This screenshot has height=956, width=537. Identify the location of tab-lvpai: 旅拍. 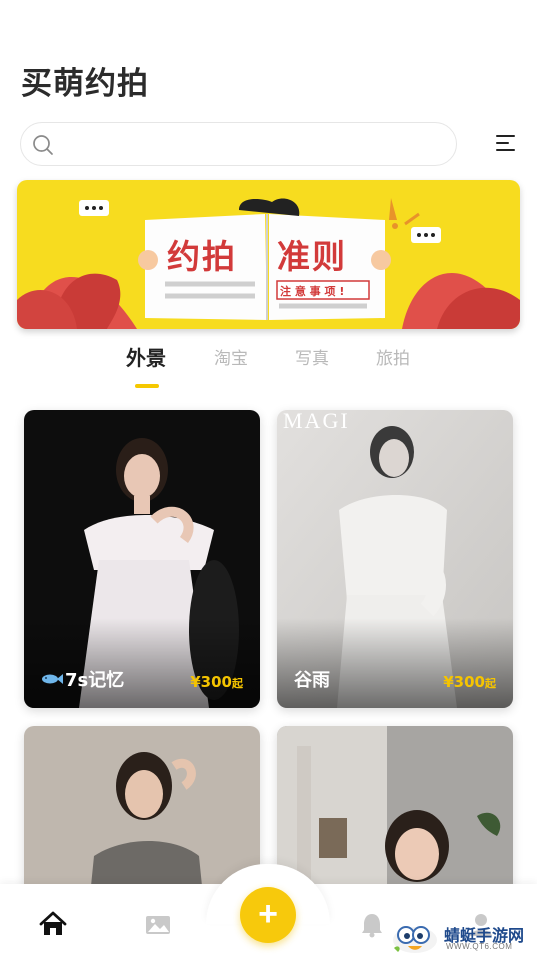
(393, 356).